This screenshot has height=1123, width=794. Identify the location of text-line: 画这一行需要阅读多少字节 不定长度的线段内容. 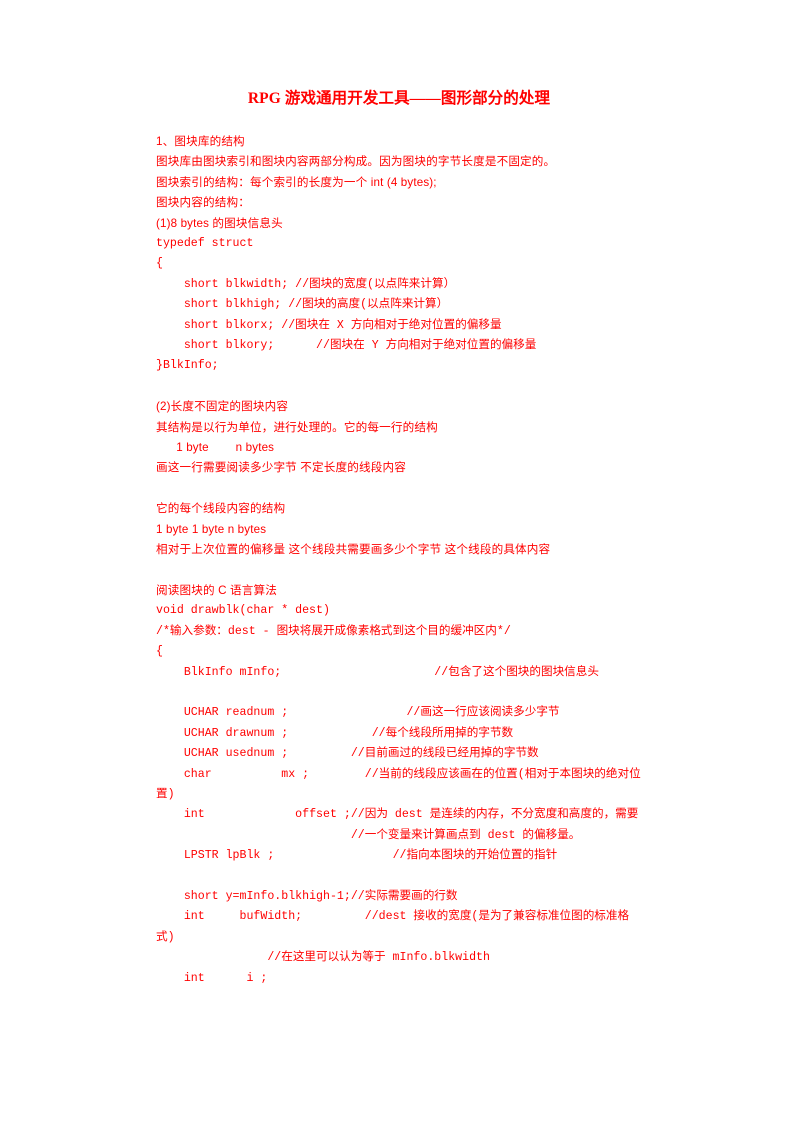
(281, 468).